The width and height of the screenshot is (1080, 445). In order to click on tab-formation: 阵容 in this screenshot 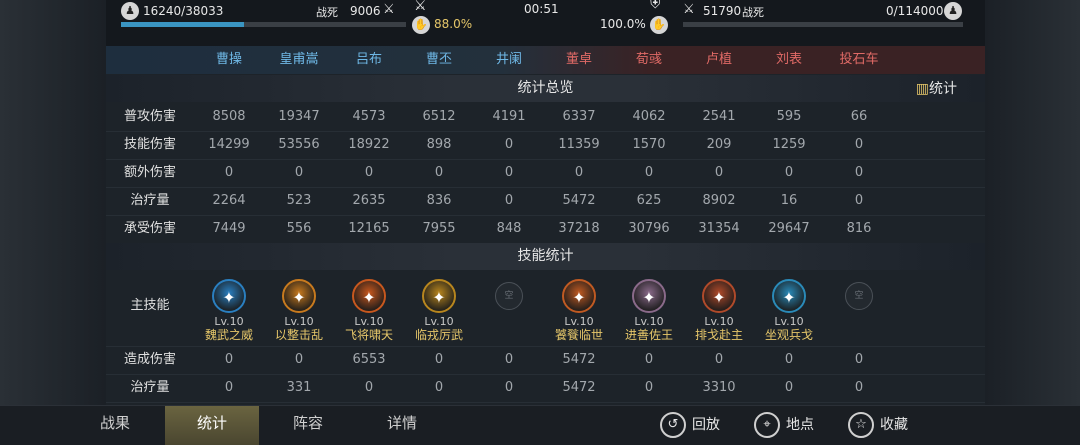, I will do `click(308, 425)`.